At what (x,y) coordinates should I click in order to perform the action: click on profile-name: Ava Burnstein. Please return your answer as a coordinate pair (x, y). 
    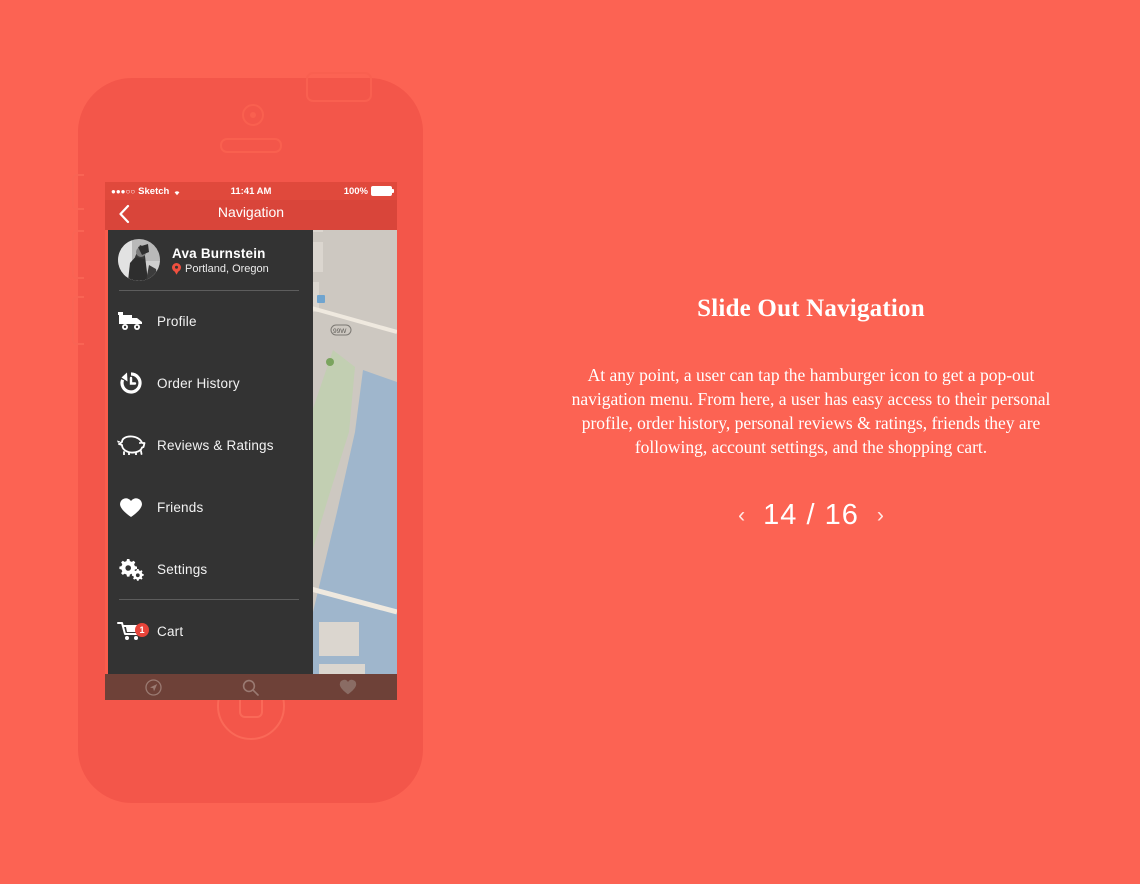
    Looking at the image, I should click on (219, 253).